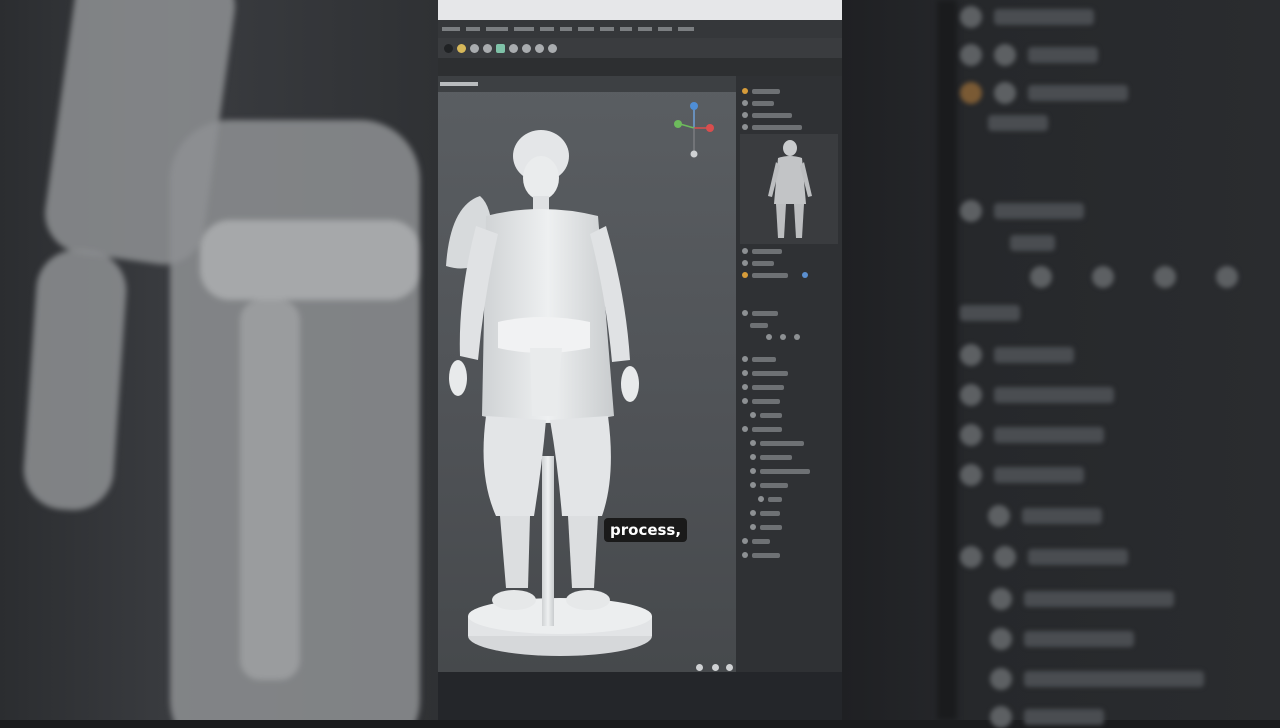  I want to click on thumbnail-preview, so click(789, 189).